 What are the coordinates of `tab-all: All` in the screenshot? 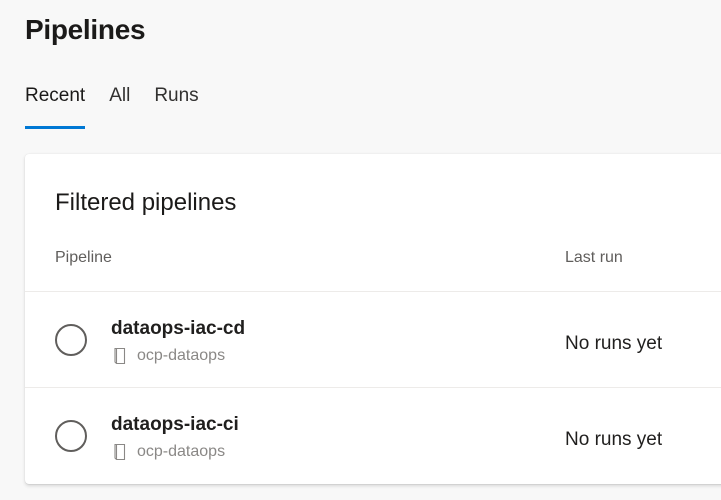 It's located at (119, 105).